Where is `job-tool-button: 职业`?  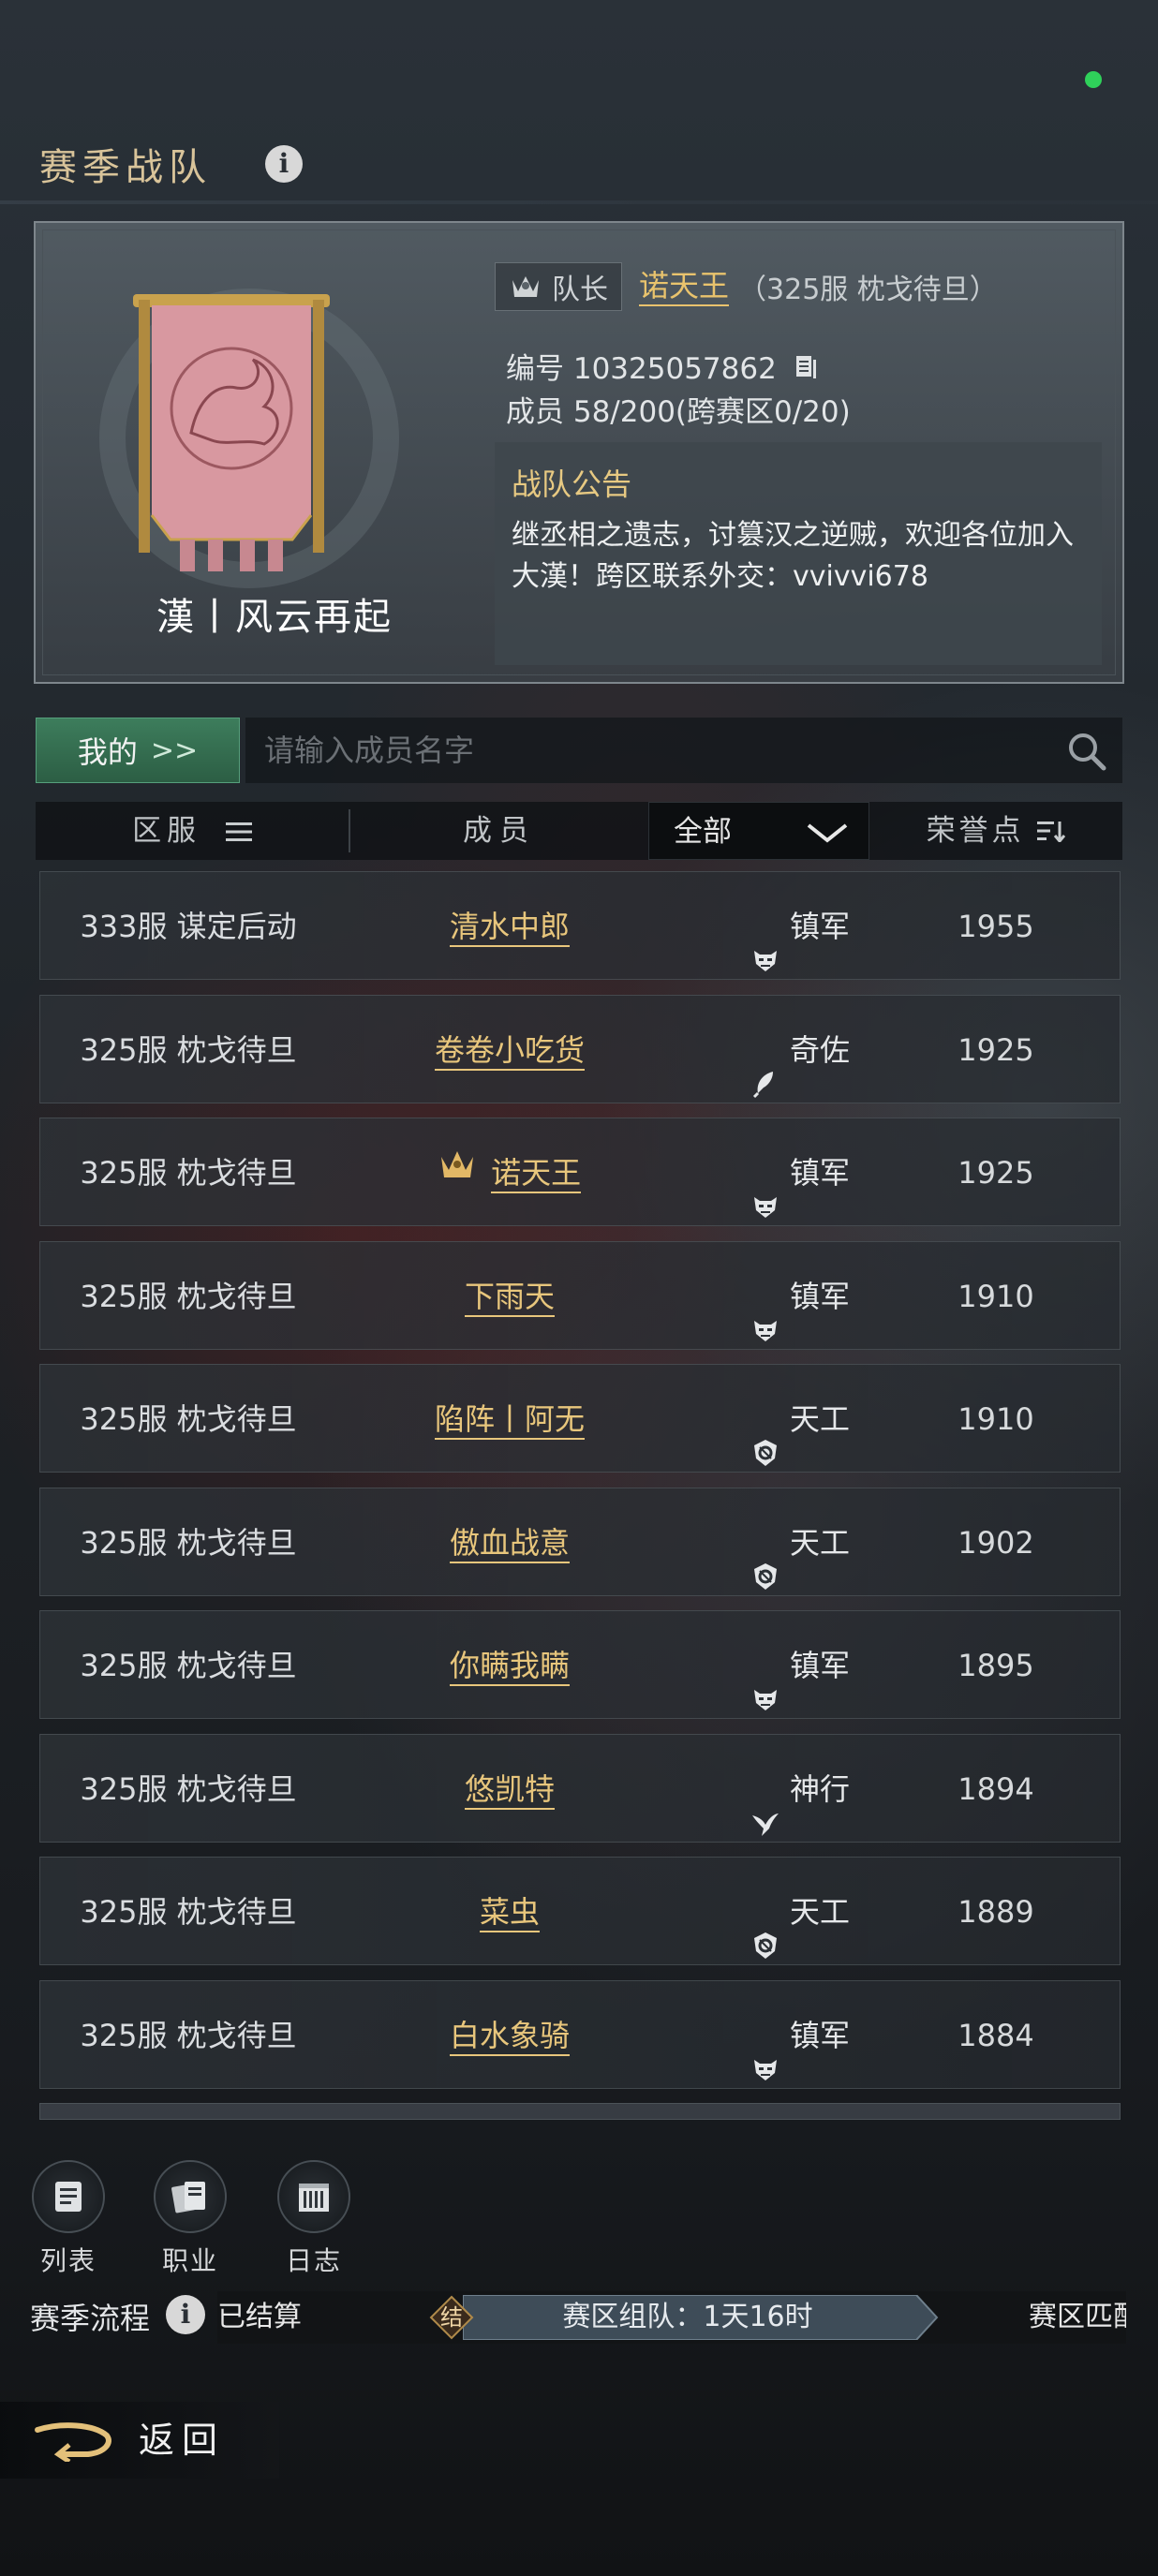 job-tool-button: 职业 is located at coordinates (190, 2219).